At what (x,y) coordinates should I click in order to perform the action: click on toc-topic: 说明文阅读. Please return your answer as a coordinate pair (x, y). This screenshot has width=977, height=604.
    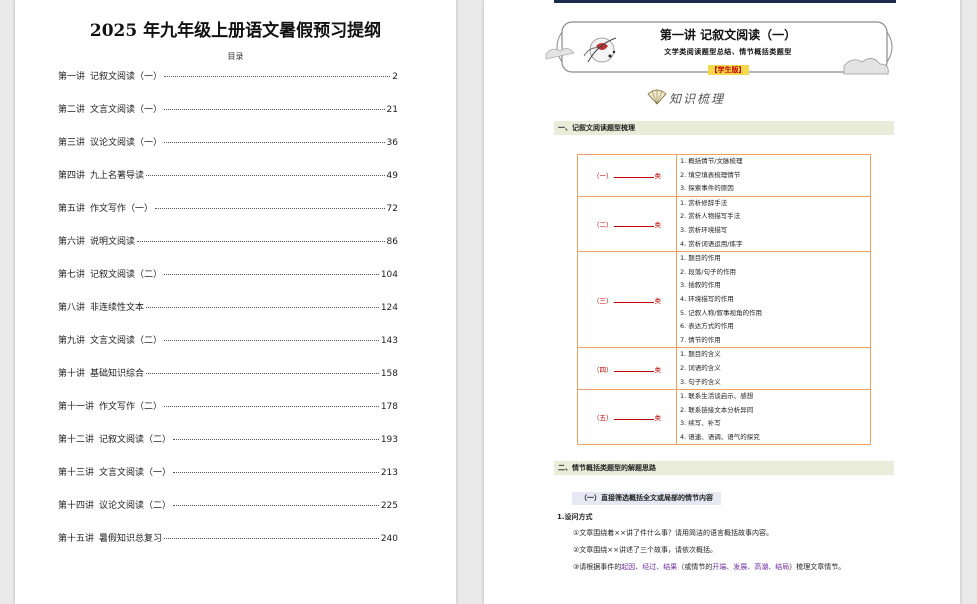
    Looking at the image, I should click on (113, 242).